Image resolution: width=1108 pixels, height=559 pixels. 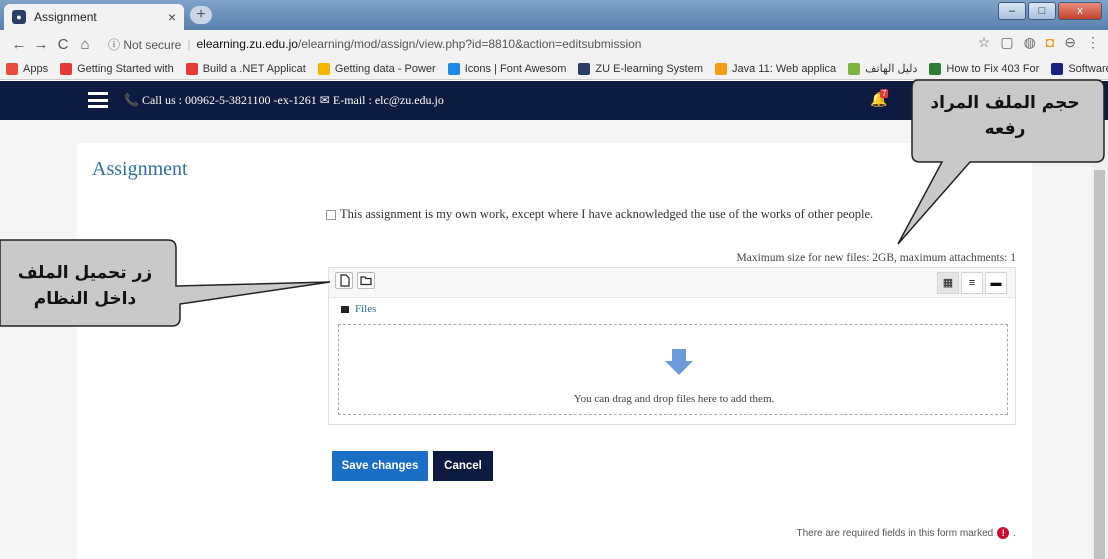 I want to click on bookmark-item: Icons | Font Awesom, so click(x=507, y=68).